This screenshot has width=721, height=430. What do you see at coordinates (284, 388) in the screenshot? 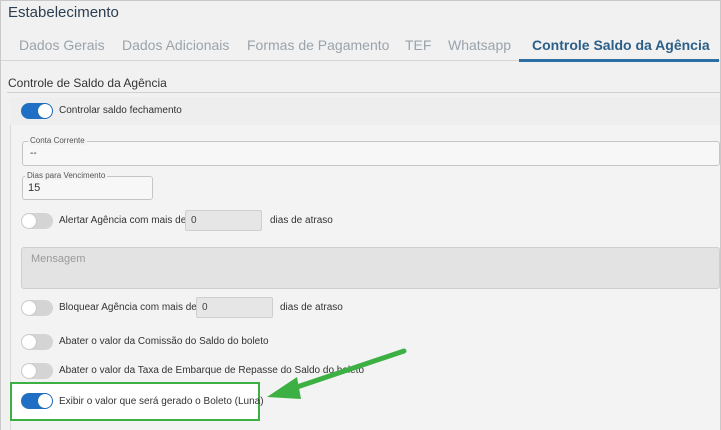
I see `arrow-head` at bounding box center [284, 388].